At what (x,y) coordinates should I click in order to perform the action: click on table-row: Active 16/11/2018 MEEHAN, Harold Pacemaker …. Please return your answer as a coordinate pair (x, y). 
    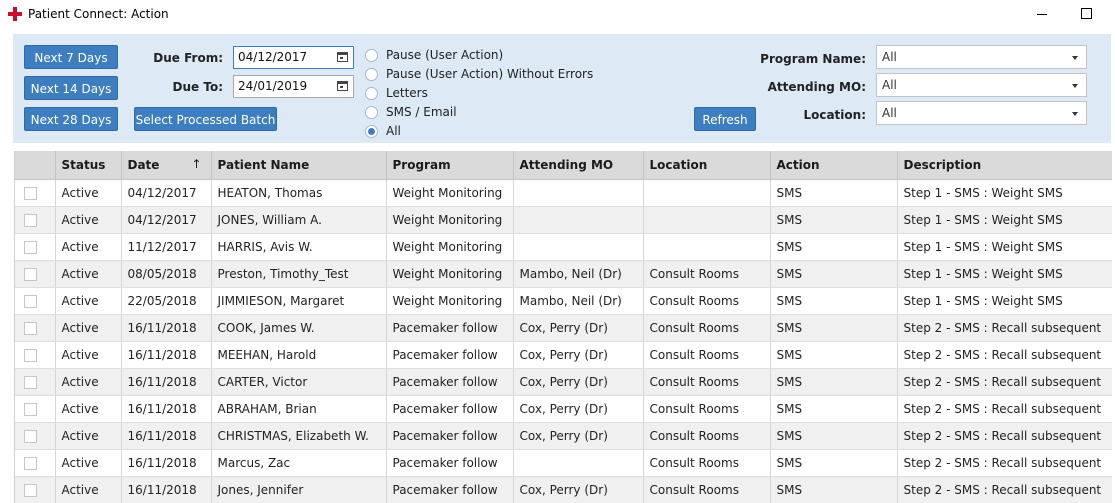
    Looking at the image, I should click on (563, 355).